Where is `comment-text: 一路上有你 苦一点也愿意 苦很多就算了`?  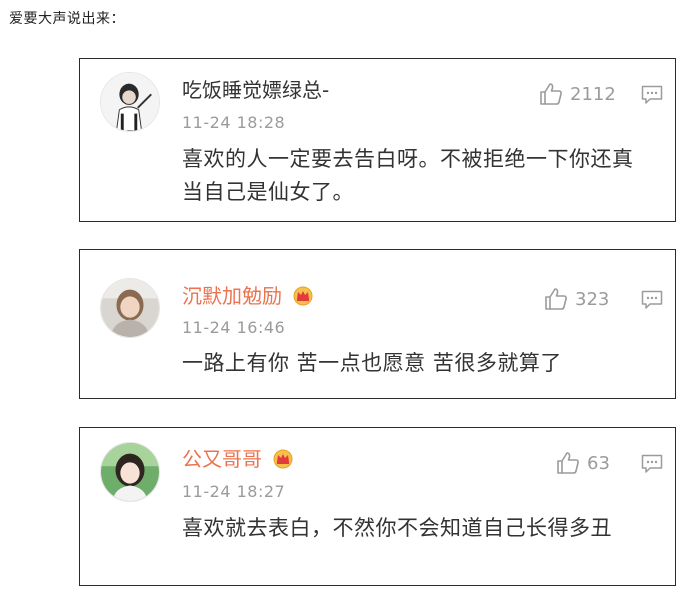 comment-text: 一路上有你 苦一点也愿意 苦很多就算了 is located at coordinates (372, 363).